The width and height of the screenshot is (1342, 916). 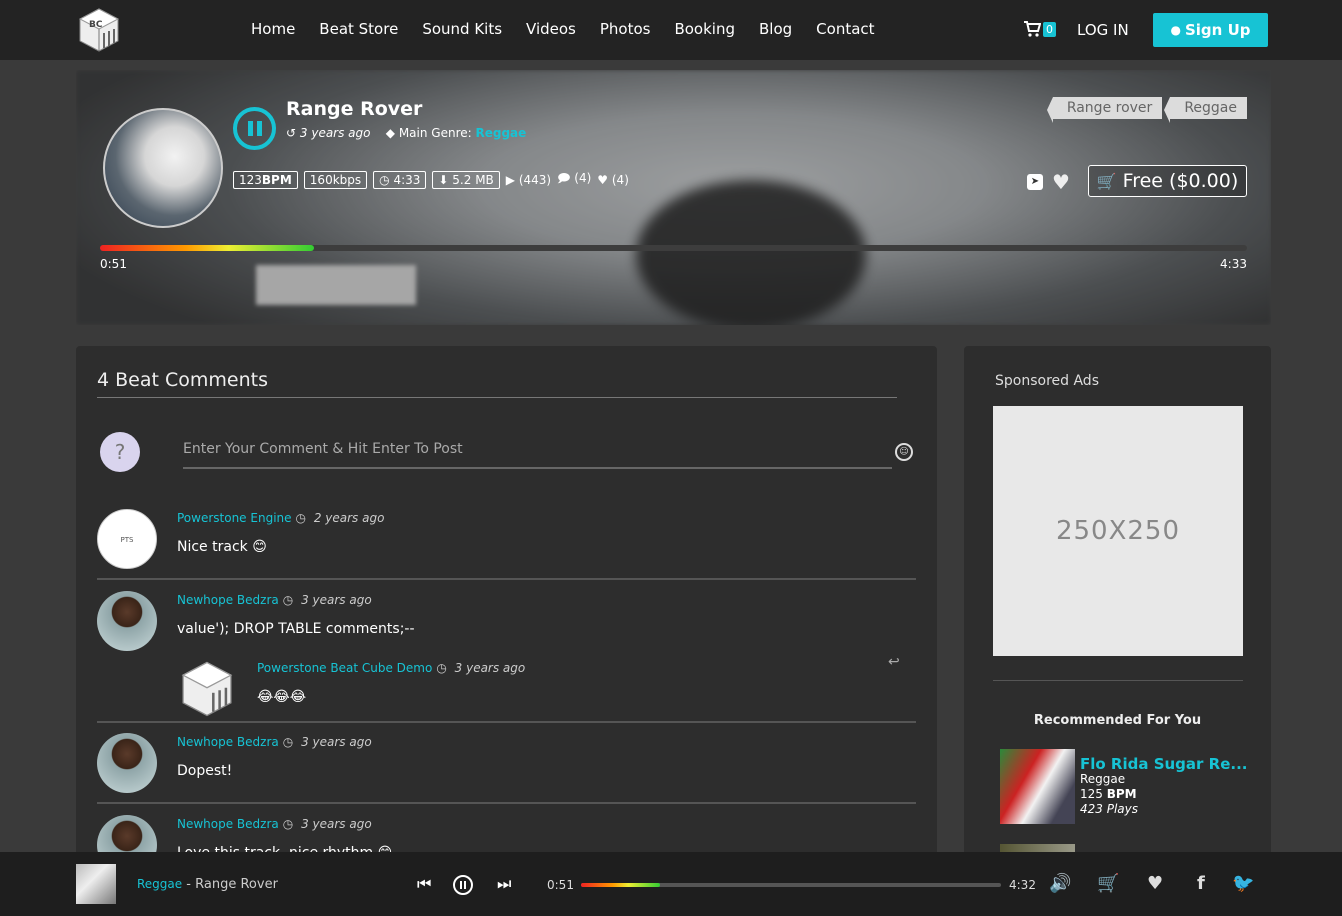 What do you see at coordinates (236, 884) in the screenshot?
I see `player-title: Range Rover` at bounding box center [236, 884].